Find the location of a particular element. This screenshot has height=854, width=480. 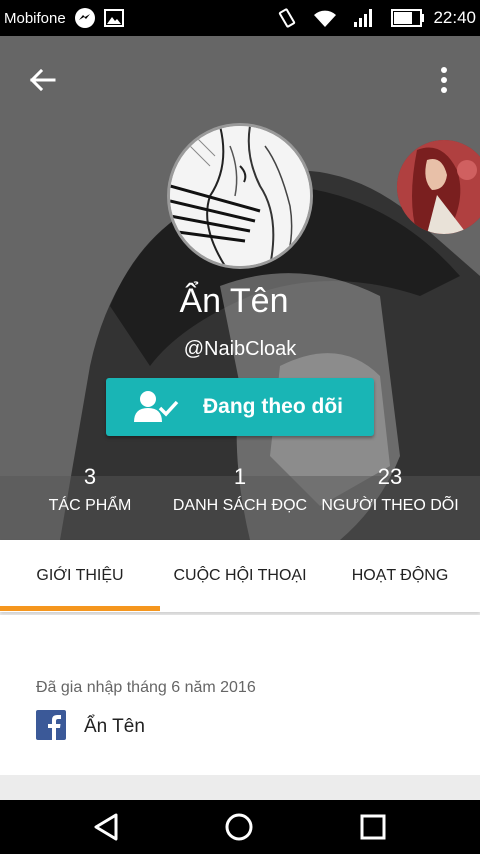

stat-reading-lists: 1 DANH SÁCH ĐỌC is located at coordinates (240, 489).